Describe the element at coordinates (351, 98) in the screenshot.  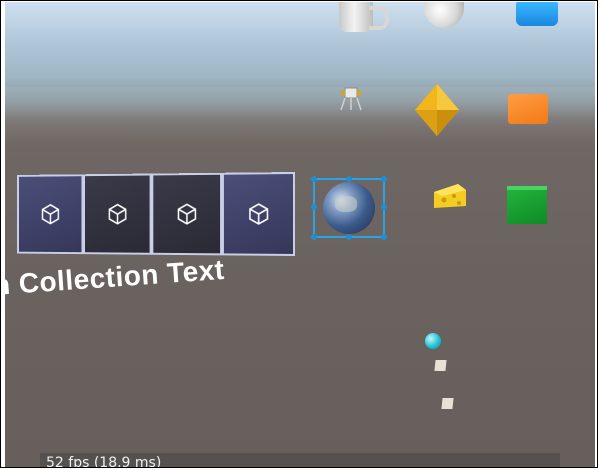
I see `lunar-lander-object` at that location.